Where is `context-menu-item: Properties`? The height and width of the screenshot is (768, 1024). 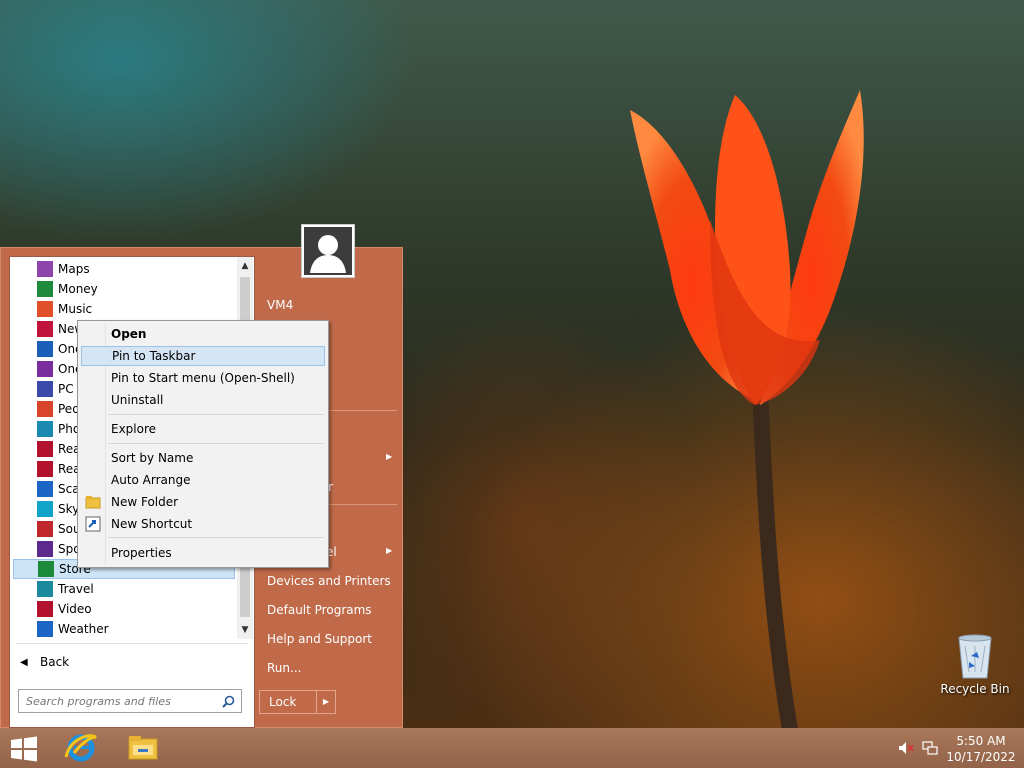 context-menu-item: Properties is located at coordinates (203, 553).